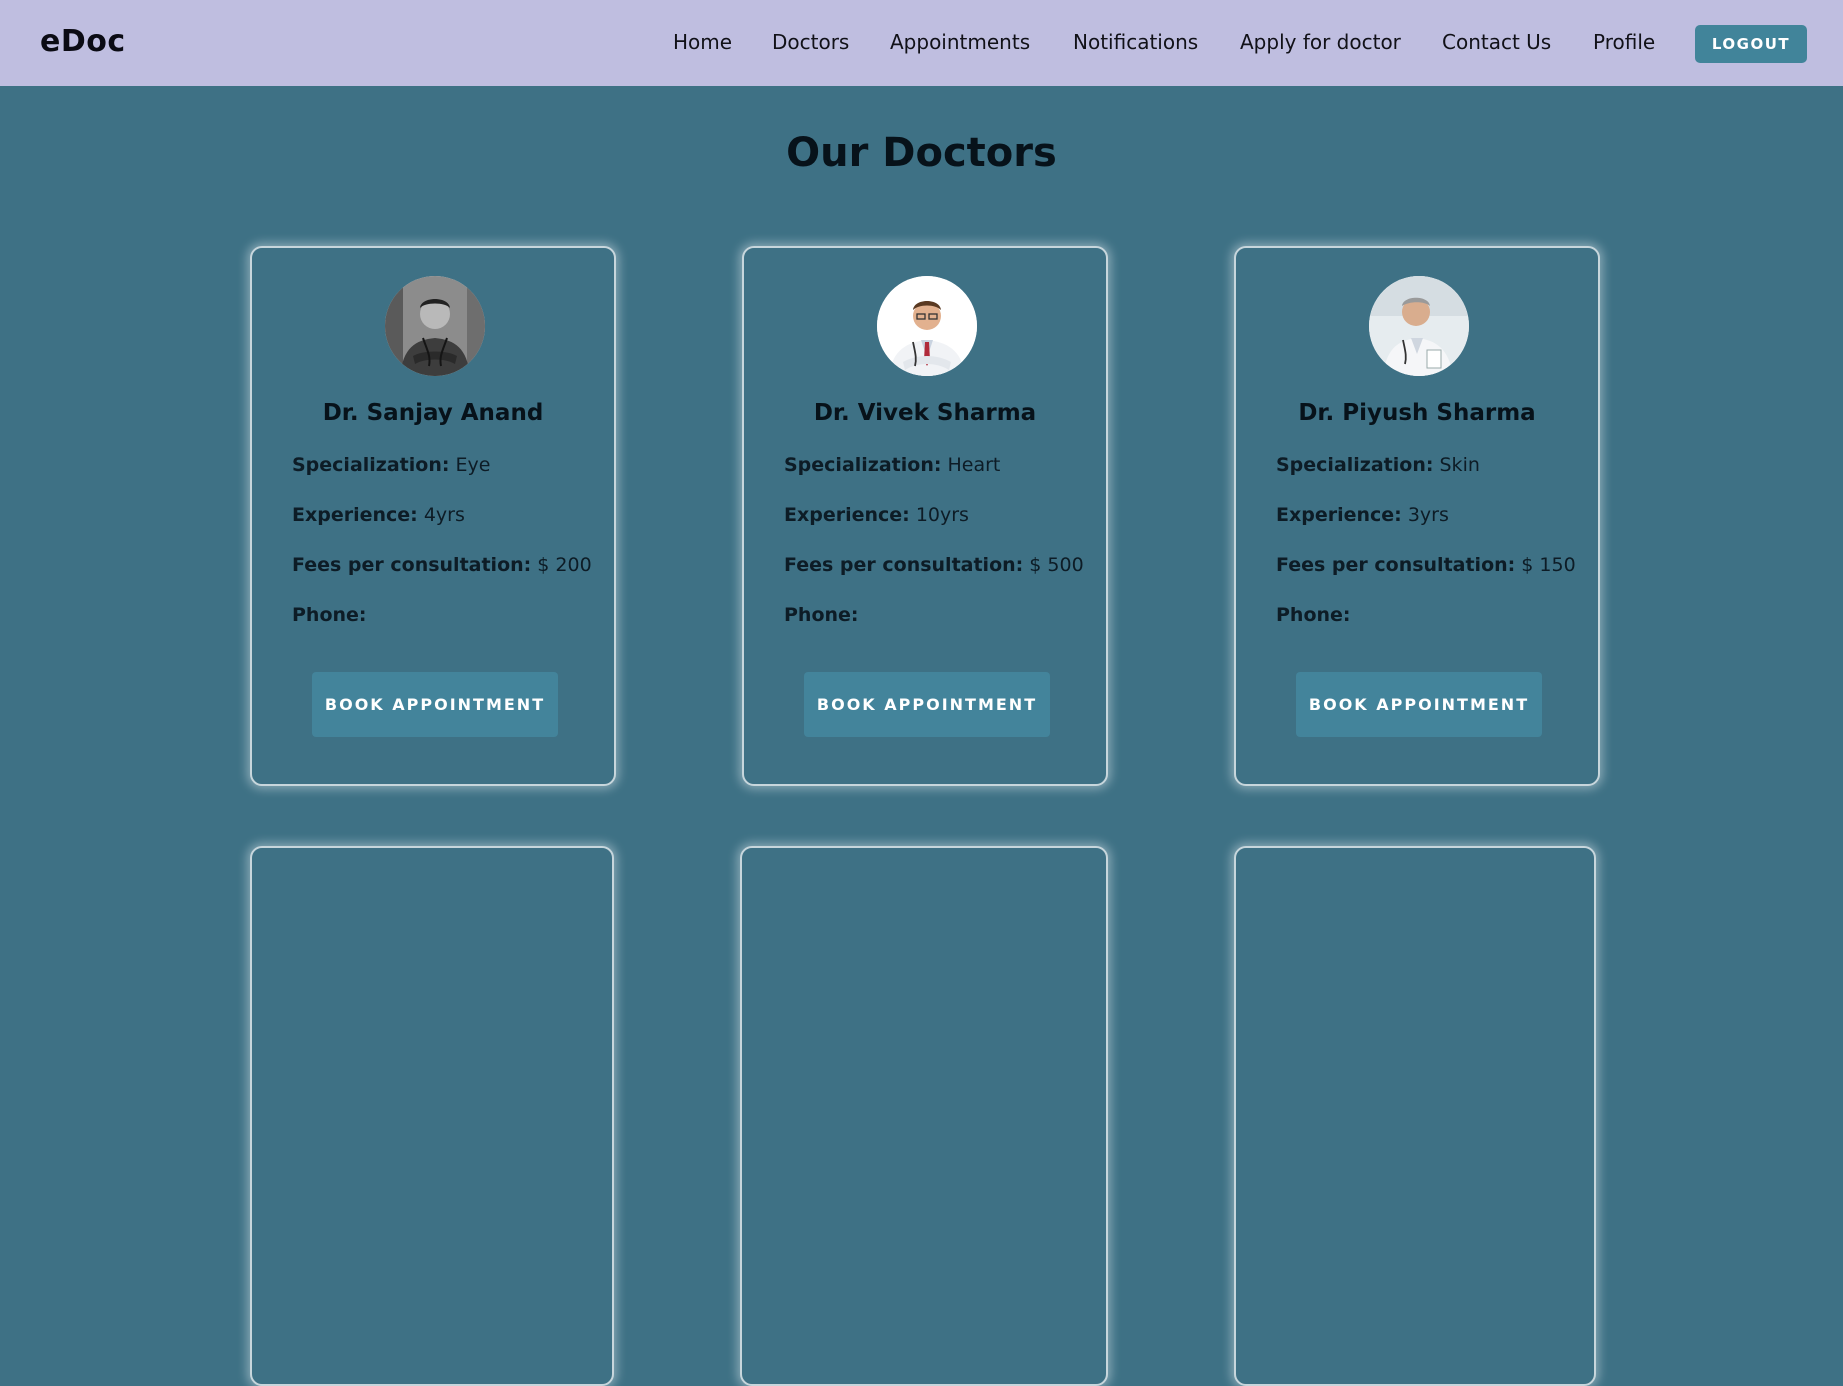 This screenshot has width=1843, height=1386. What do you see at coordinates (1428, 515) in the screenshot?
I see `experience-value: 3yrs` at bounding box center [1428, 515].